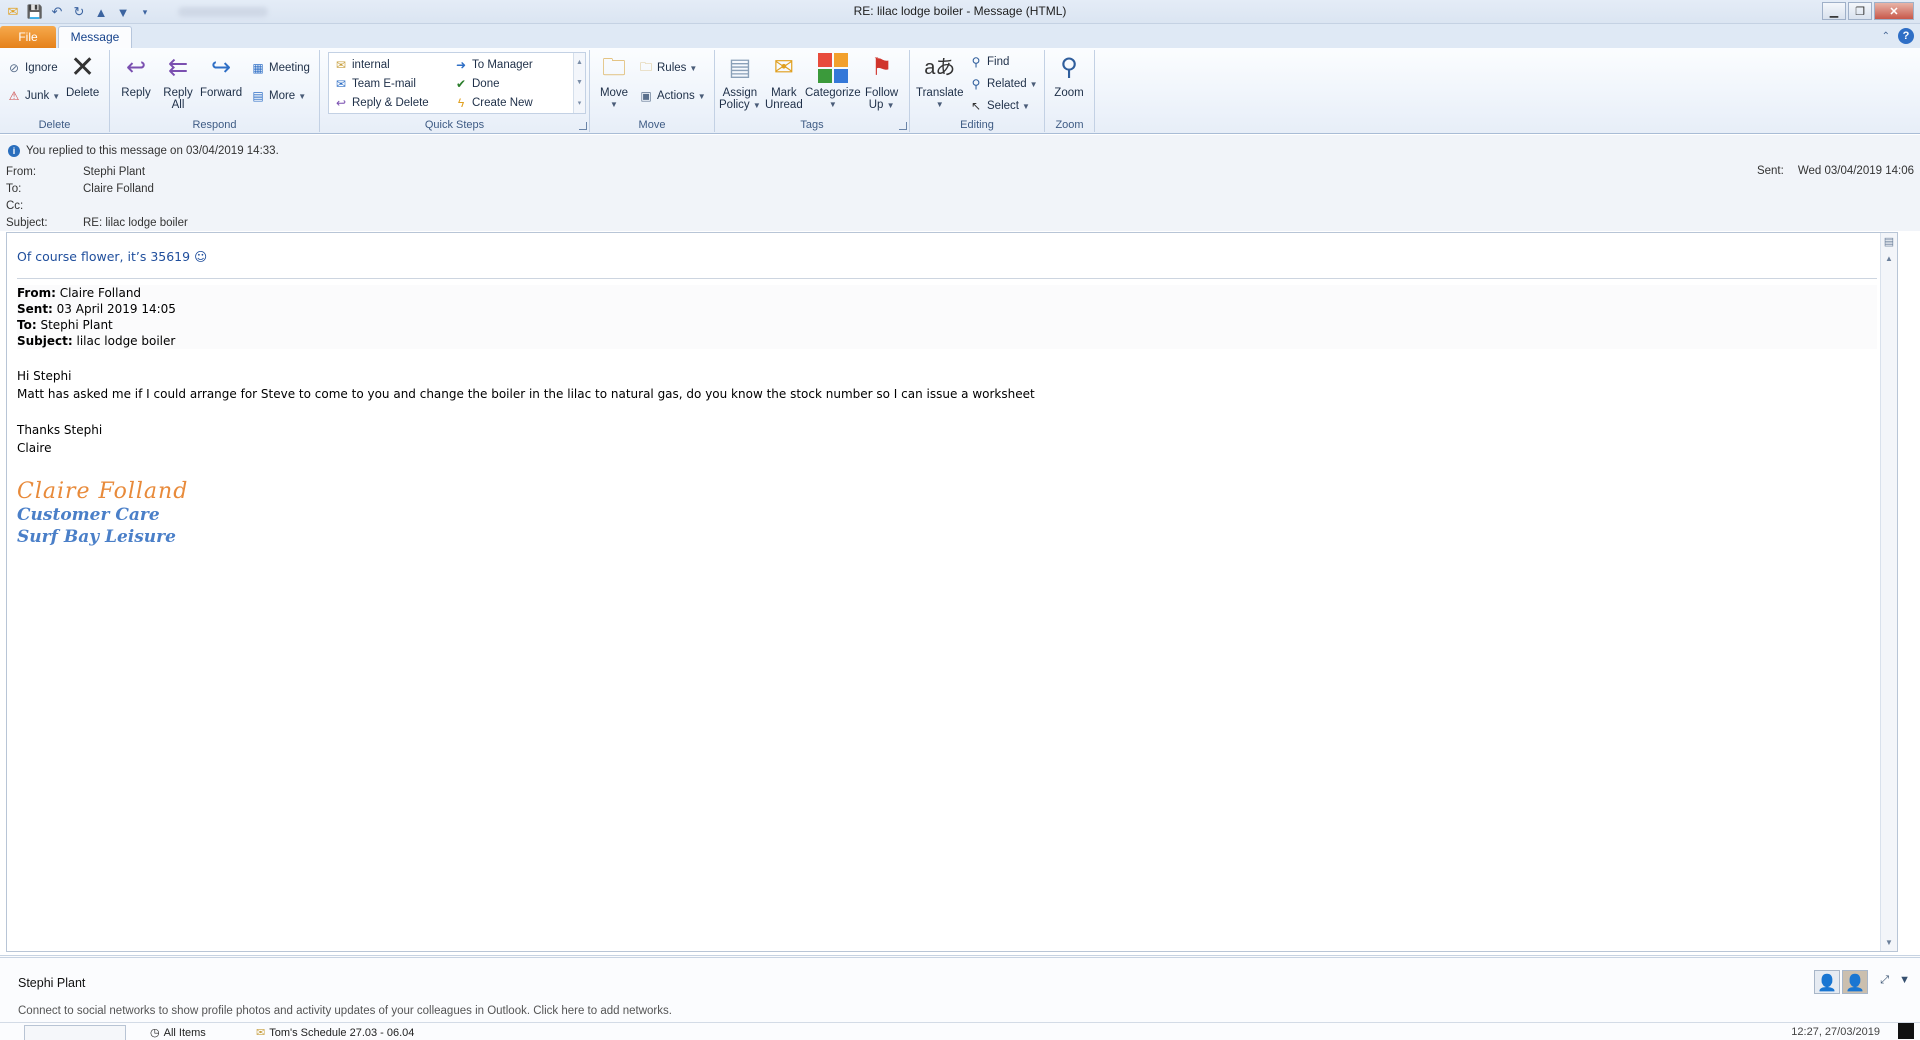 The width and height of the screenshot is (1920, 1040). What do you see at coordinates (341, 103) in the screenshot?
I see `reply-delete-icon: ↩` at bounding box center [341, 103].